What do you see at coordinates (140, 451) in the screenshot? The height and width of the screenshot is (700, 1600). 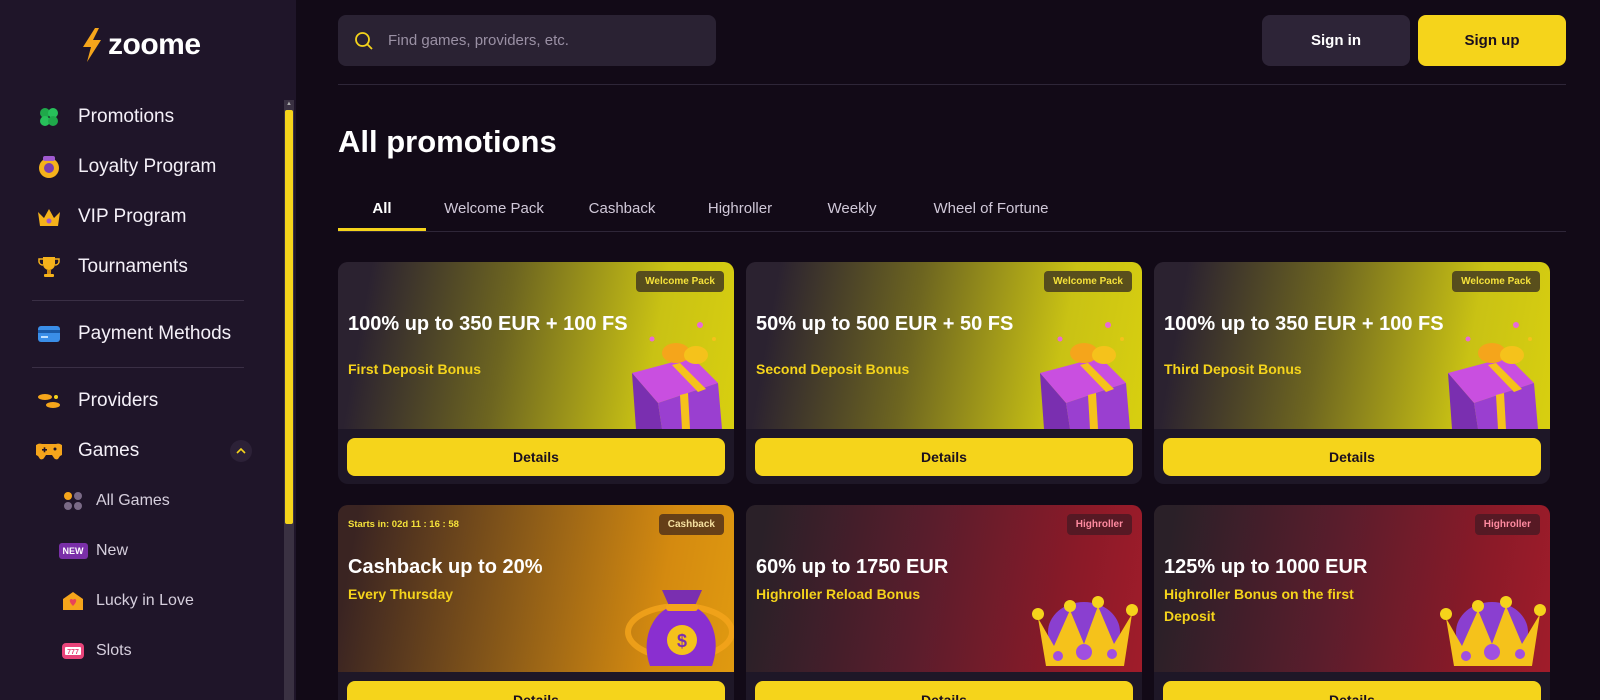 I see `sidebar-item-games: Games` at bounding box center [140, 451].